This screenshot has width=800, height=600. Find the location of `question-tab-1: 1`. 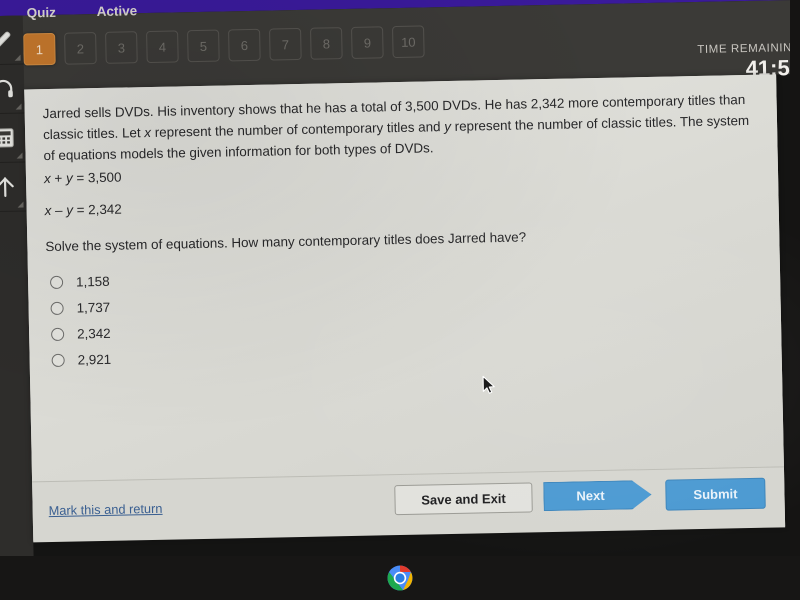

question-tab-1: 1 is located at coordinates (39, 49).